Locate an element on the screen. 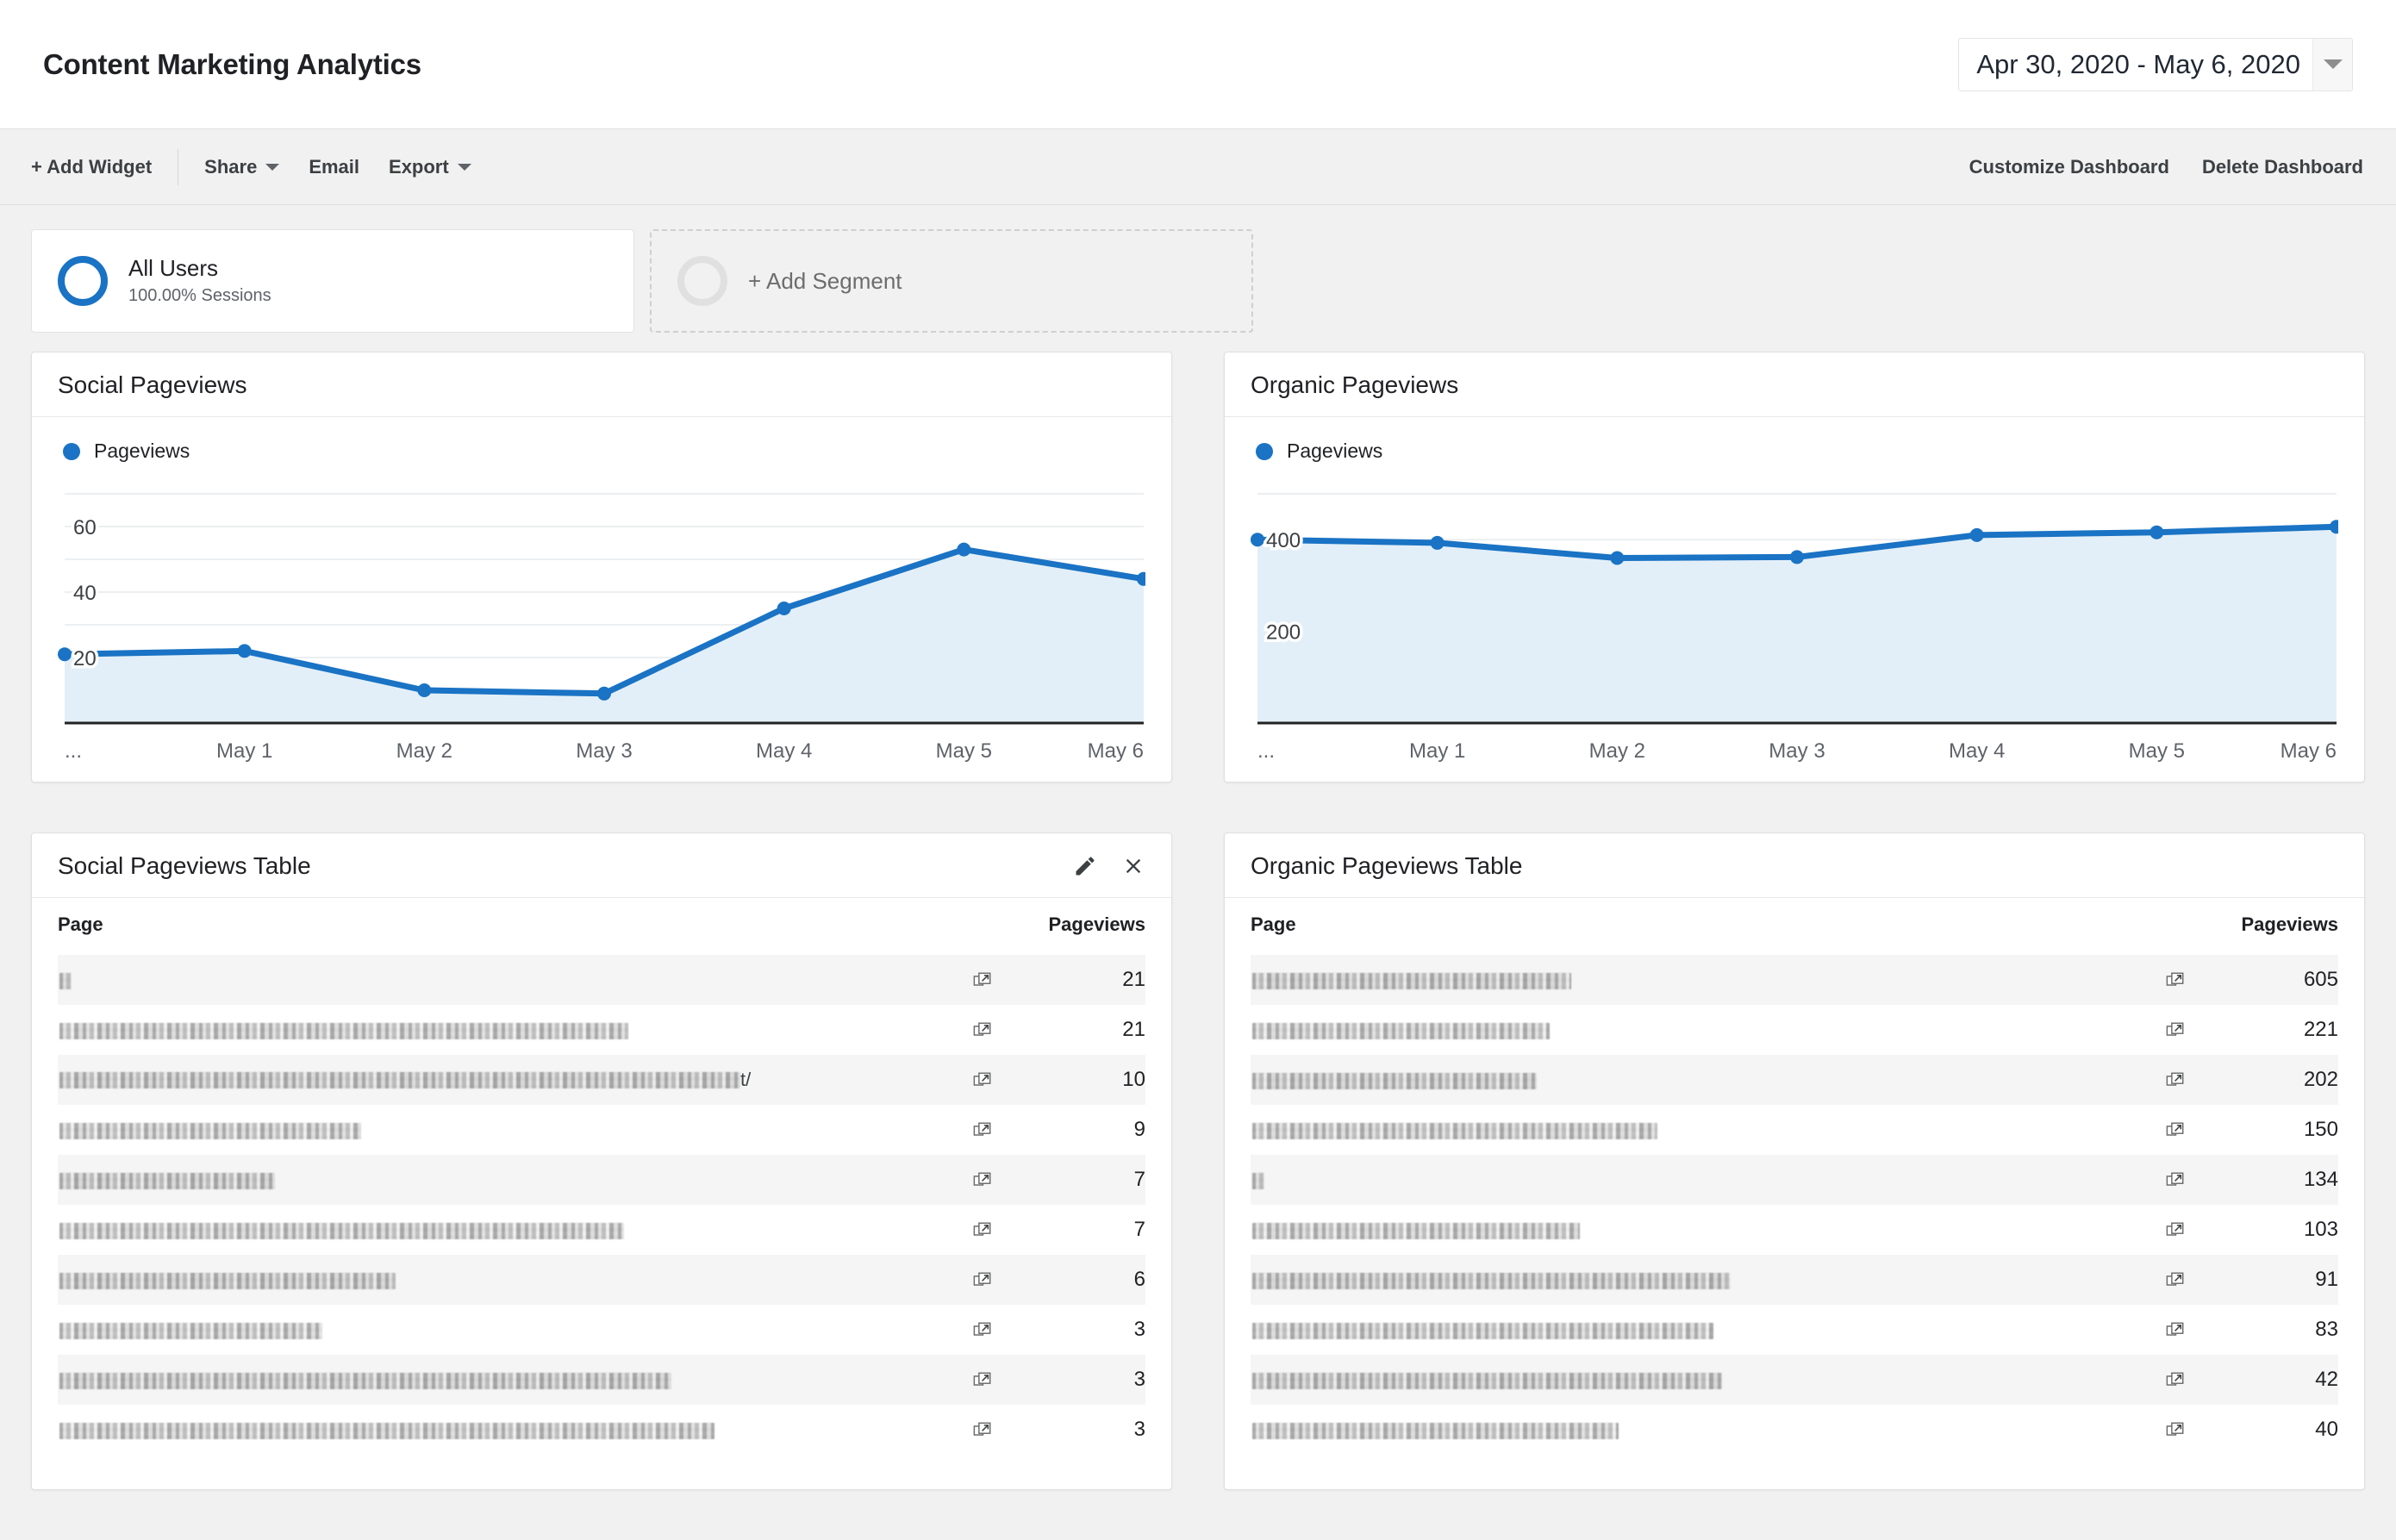 Image resolution: width=2396 pixels, height=1540 pixels. date-range-picker: Apr 30, 2020 - May 6, 2020 is located at coordinates (2155, 64).